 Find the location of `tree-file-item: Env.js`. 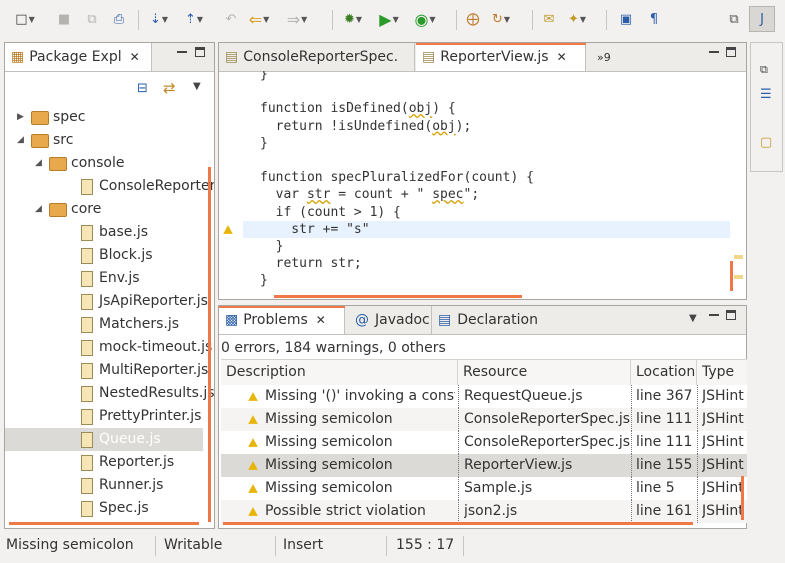

tree-file-item: Env.js is located at coordinates (104, 278).